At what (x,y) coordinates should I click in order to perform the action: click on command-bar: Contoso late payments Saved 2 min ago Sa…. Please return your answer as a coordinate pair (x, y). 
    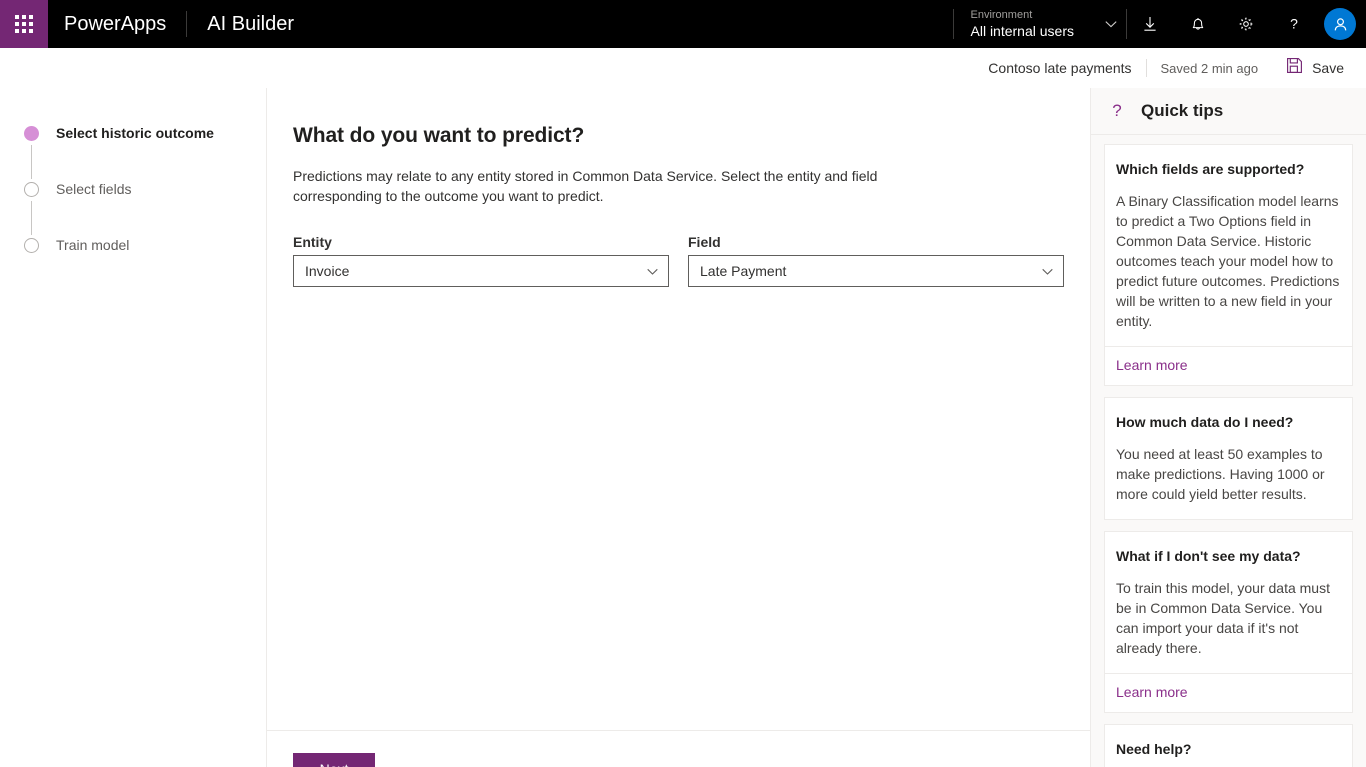
    Looking at the image, I should click on (683, 68).